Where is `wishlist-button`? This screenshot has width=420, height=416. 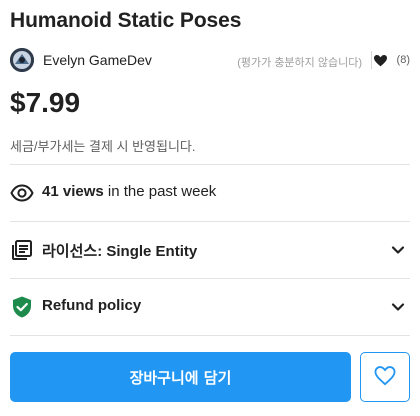
wishlist-button is located at coordinates (385, 377).